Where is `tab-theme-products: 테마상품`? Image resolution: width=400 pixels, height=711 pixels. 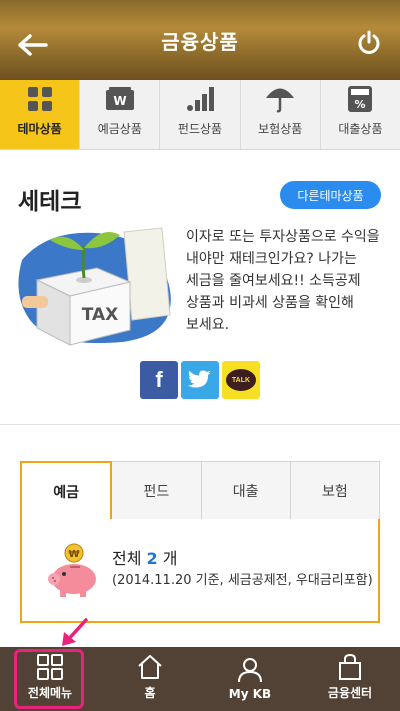 tab-theme-products: 테마상품 is located at coordinates (40, 114).